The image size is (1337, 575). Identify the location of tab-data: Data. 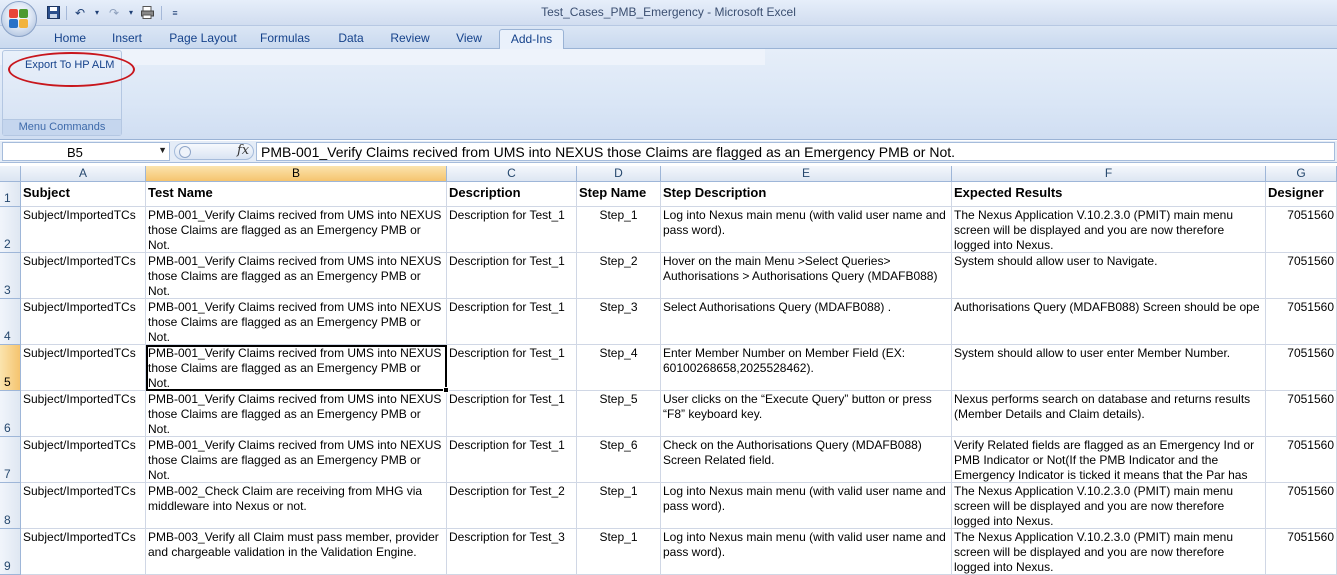
(351, 39).